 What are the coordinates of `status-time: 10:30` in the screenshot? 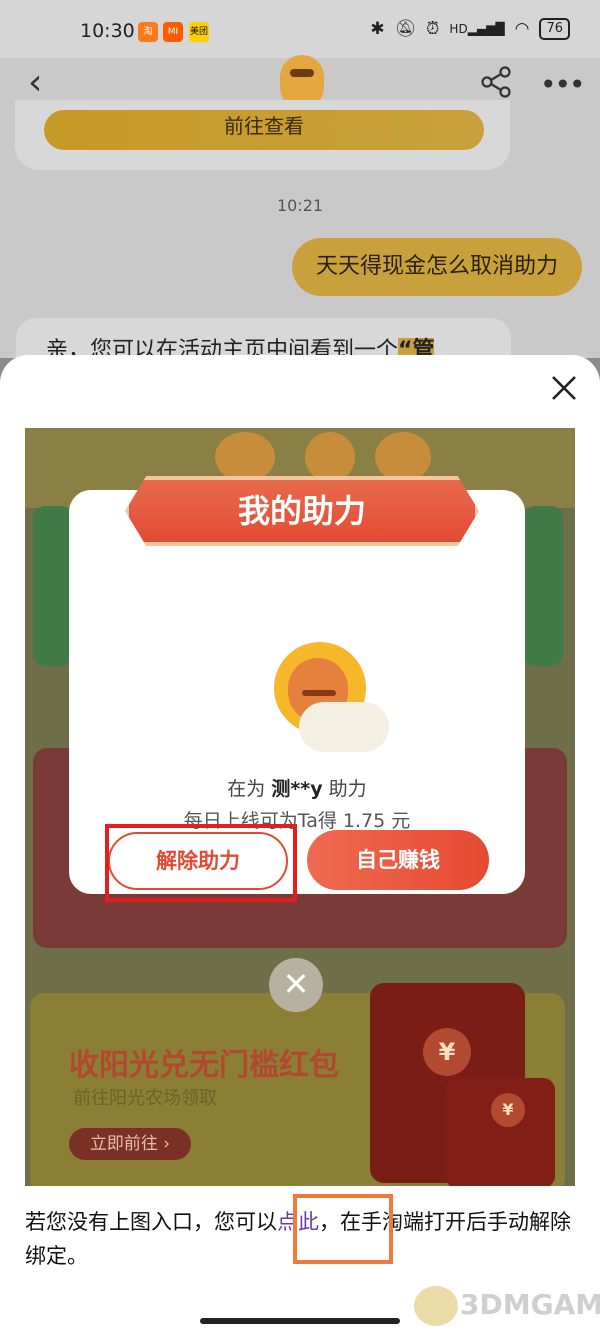 It's located at (107, 31).